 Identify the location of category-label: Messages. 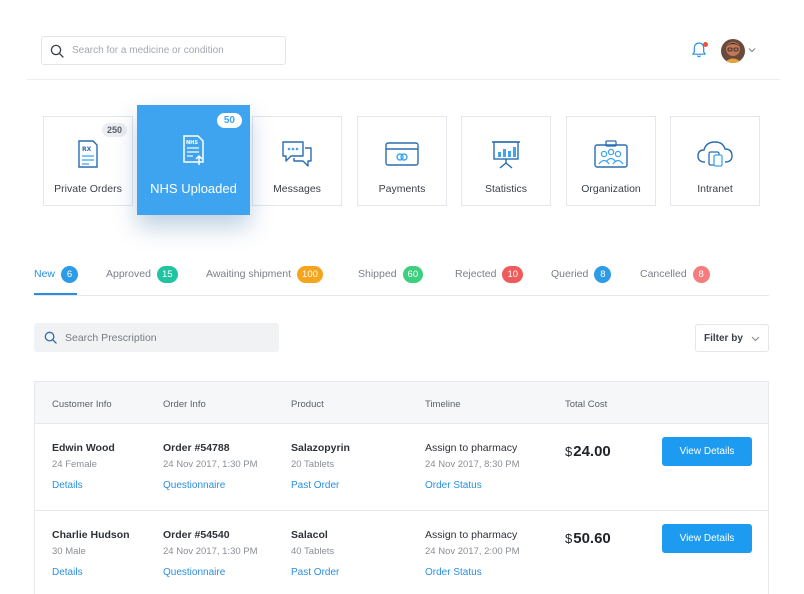
(297, 189).